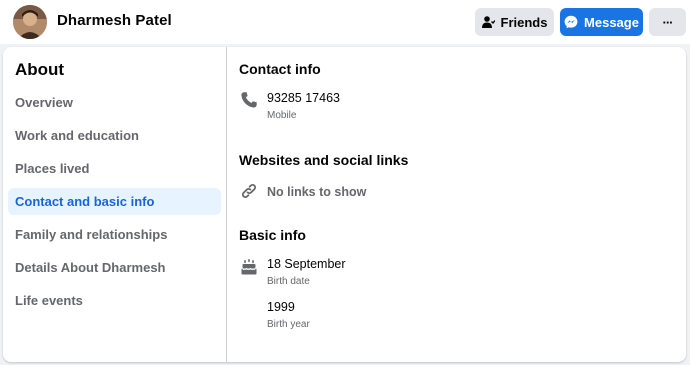  I want to click on profile-name: Dharmesh Patel, so click(114, 20).